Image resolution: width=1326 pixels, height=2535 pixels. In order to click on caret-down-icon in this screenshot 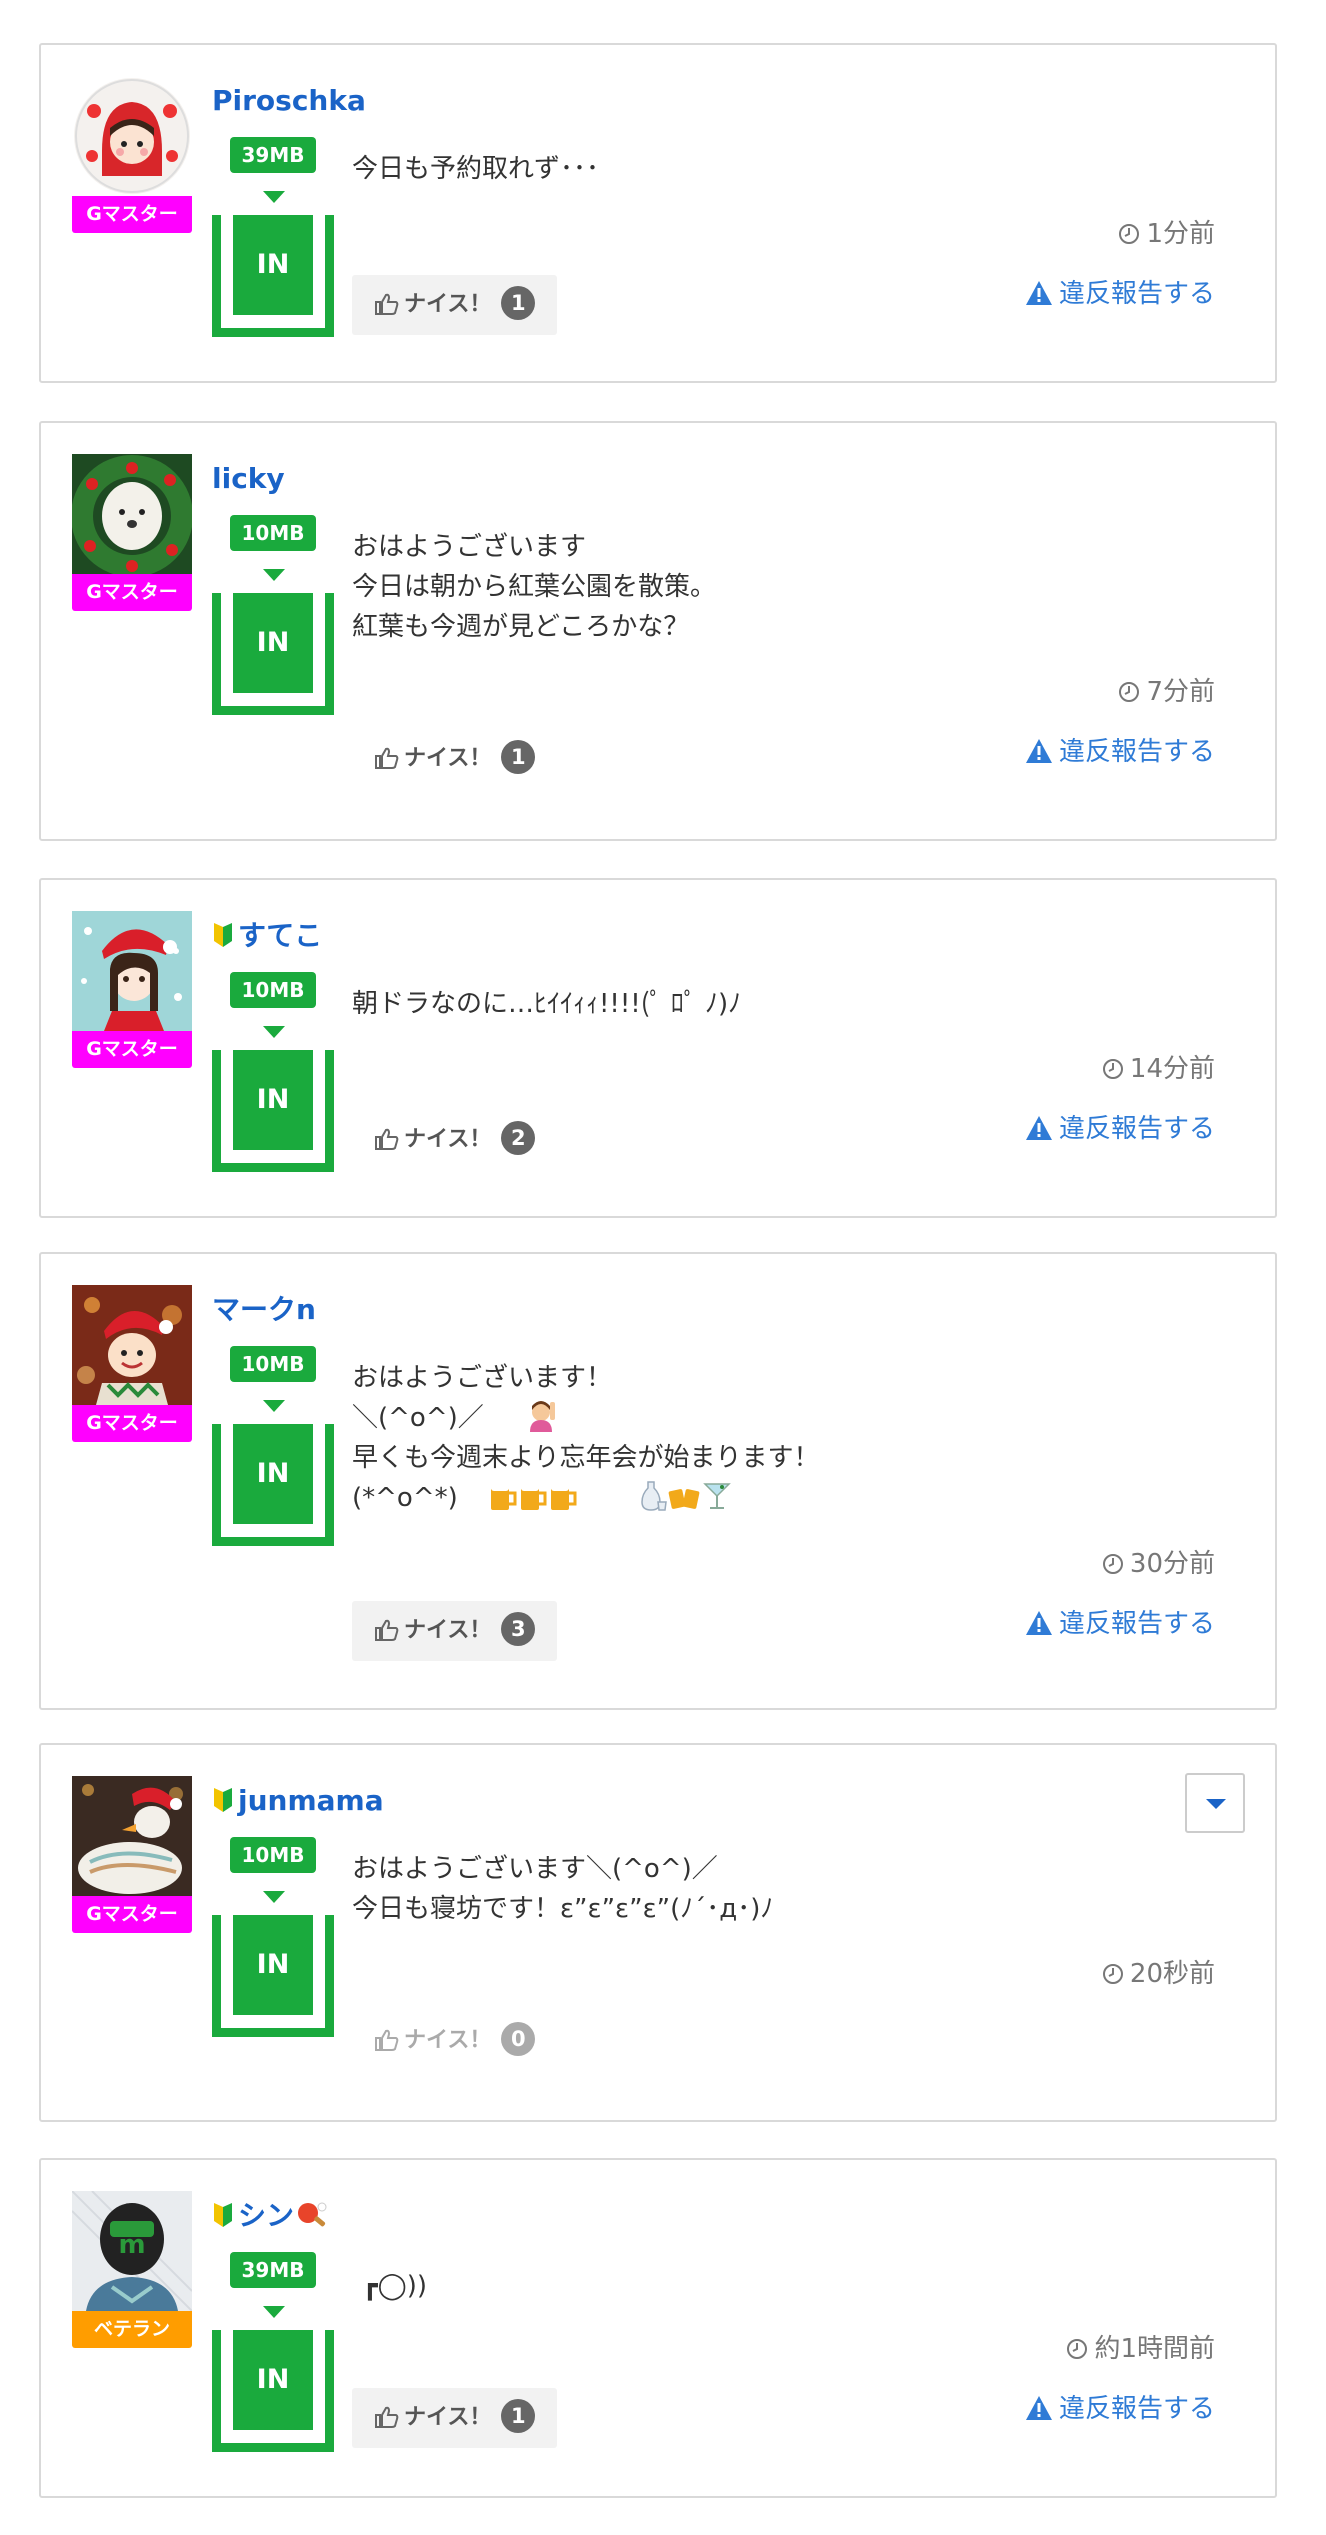, I will do `click(1216, 1804)`.